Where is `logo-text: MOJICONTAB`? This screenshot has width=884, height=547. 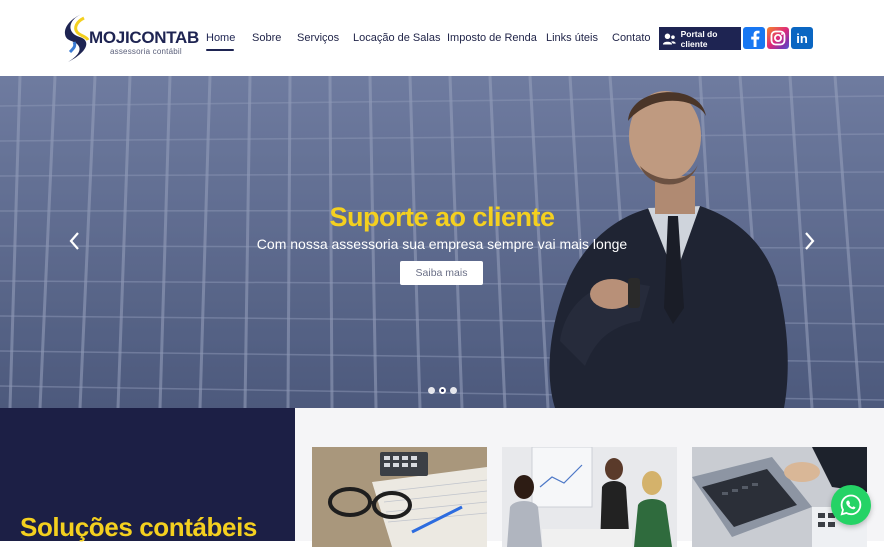 logo-text: MOJICONTAB is located at coordinates (144, 37).